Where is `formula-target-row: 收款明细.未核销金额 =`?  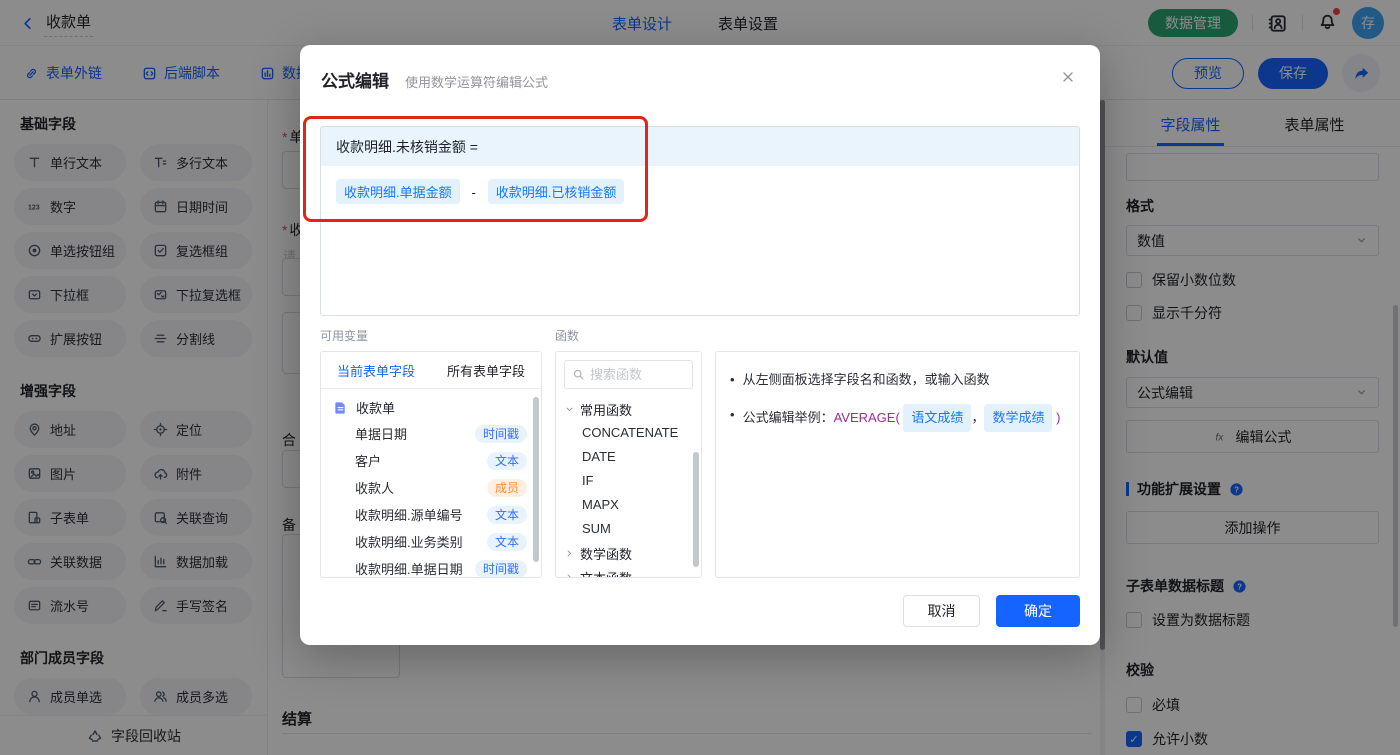
formula-target-row: 收款明细.未核销金额 = is located at coordinates (700, 146).